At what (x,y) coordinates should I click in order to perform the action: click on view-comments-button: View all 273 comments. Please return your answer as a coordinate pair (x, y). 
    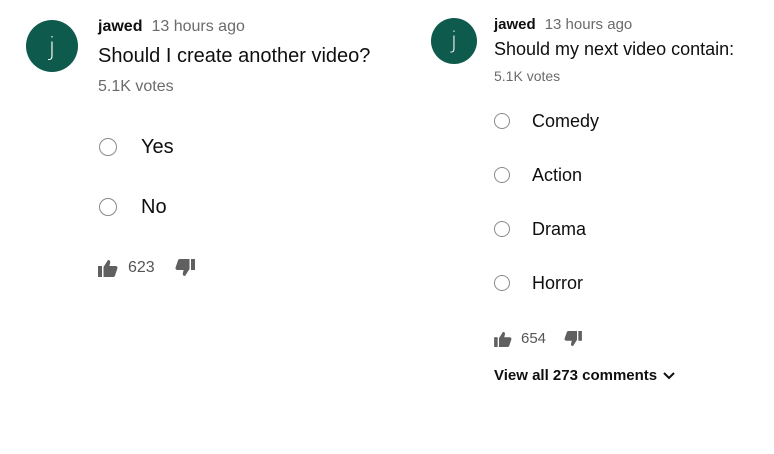
    Looking at the image, I should click on (614, 375).